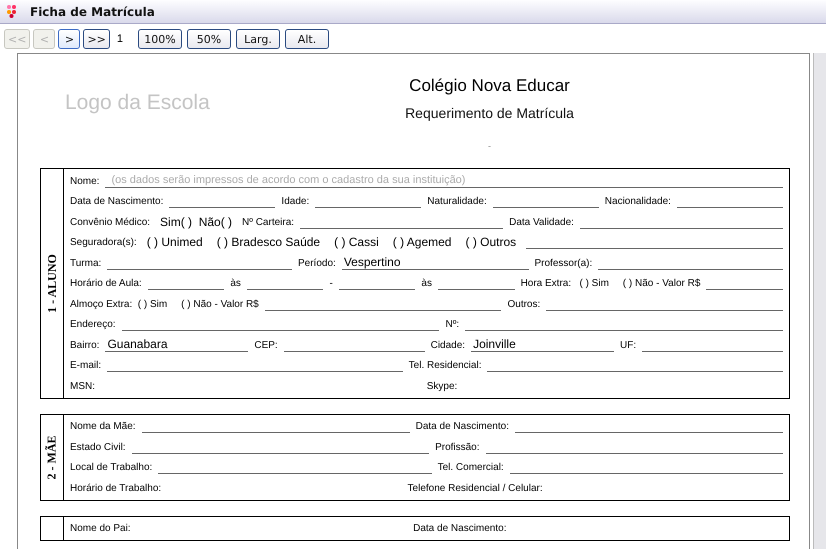 The width and height of the screenshot is (826, 549). Describe the element at coordinates (610, 283) in the screenshot. I see `field-label: Hora Extra: ( ) Sim ( ) Não - Valor R$` at that location.